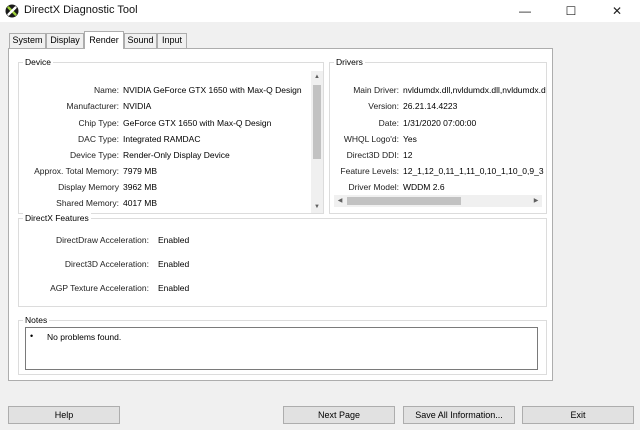 This screenshot has width=640, height=430. I want to click on horizontal-scrollbar-thumb, so click(404, 201).